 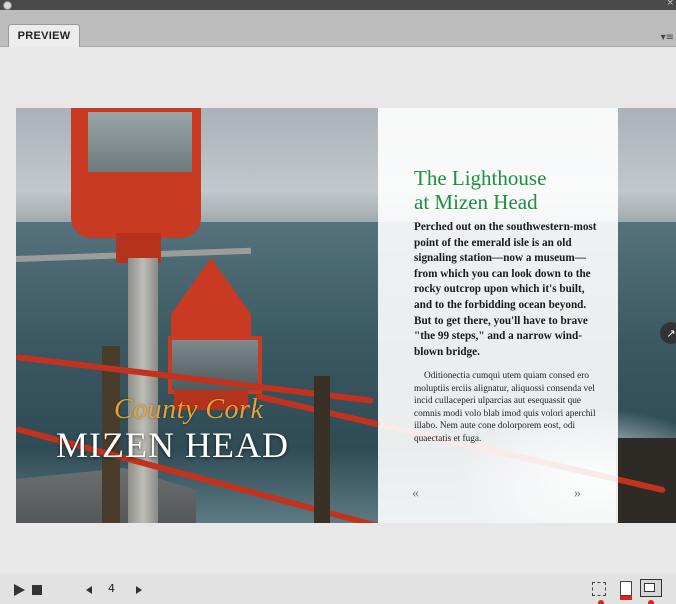 What do you see at coordinates (37, 590) in the screenshot?
I see `stop-icon` at bounding box center [37, 590].